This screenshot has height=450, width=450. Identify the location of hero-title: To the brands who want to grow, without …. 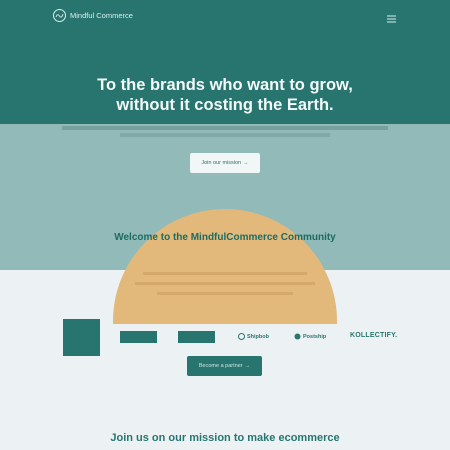
(225, 95).